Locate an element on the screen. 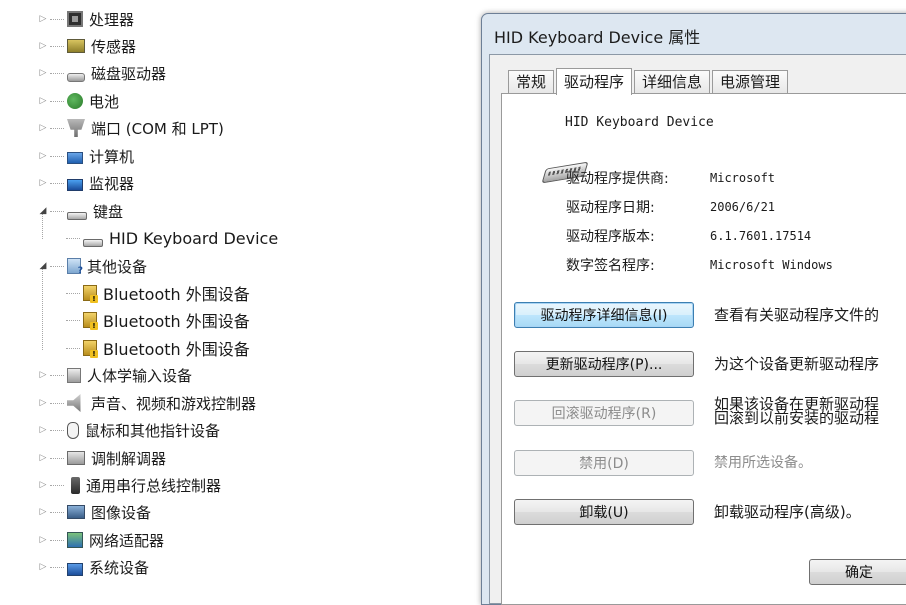  tree-item-label: 鼠标和其他指针设备 is located at coordinates (153, 430).